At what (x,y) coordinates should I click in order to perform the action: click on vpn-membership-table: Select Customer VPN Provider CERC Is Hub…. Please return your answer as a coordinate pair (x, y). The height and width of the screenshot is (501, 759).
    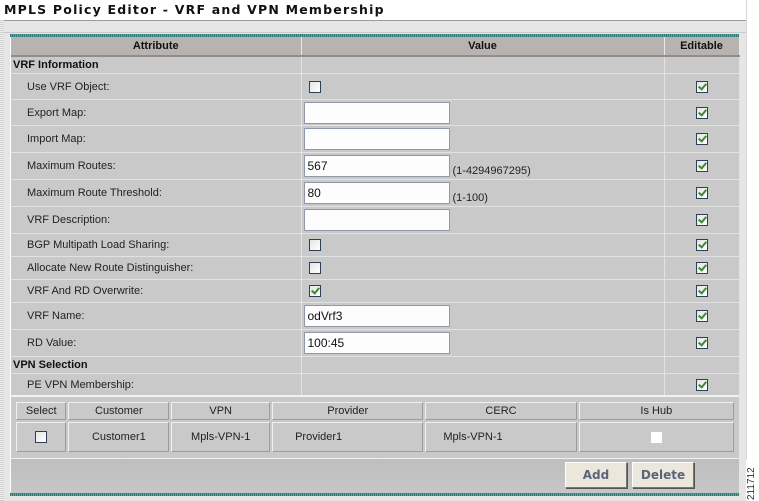
    Looking at the image, I should click on (375, 427).